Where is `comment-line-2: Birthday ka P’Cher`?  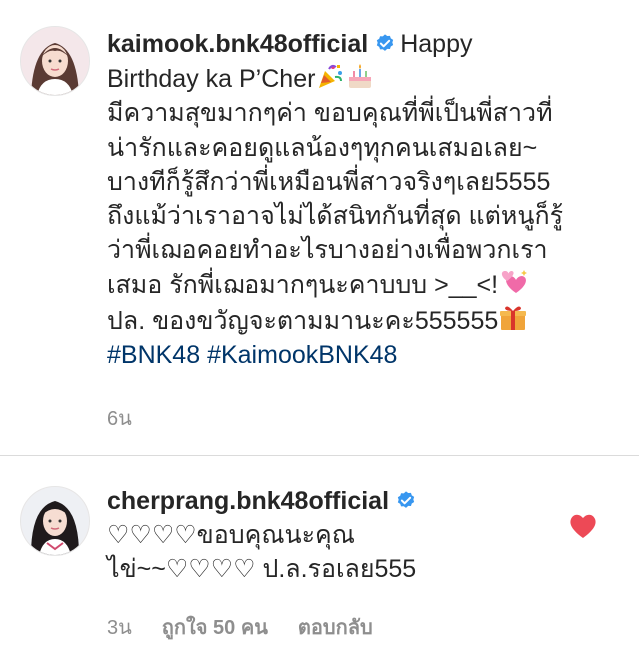
comment-line-2: Birthday ka P’Cher is located at coordinates (362, 78).